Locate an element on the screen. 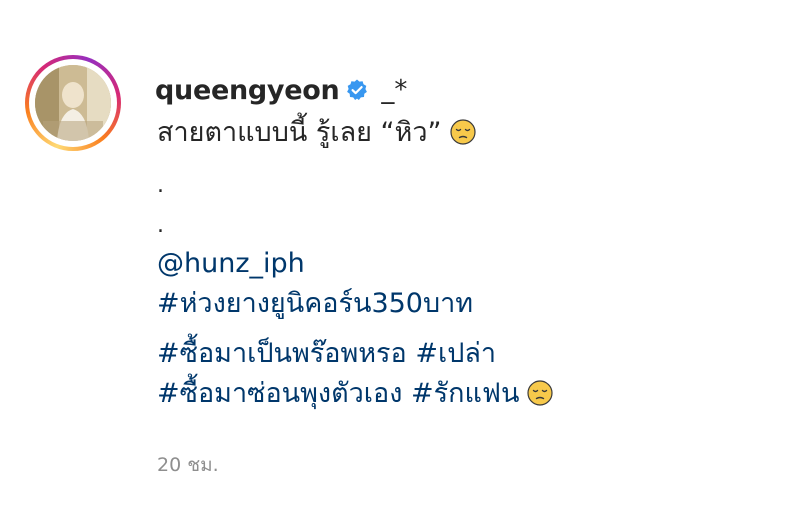 This screenshot has width=800, height=509. avatar-photo is located at coordinates (73, 103).